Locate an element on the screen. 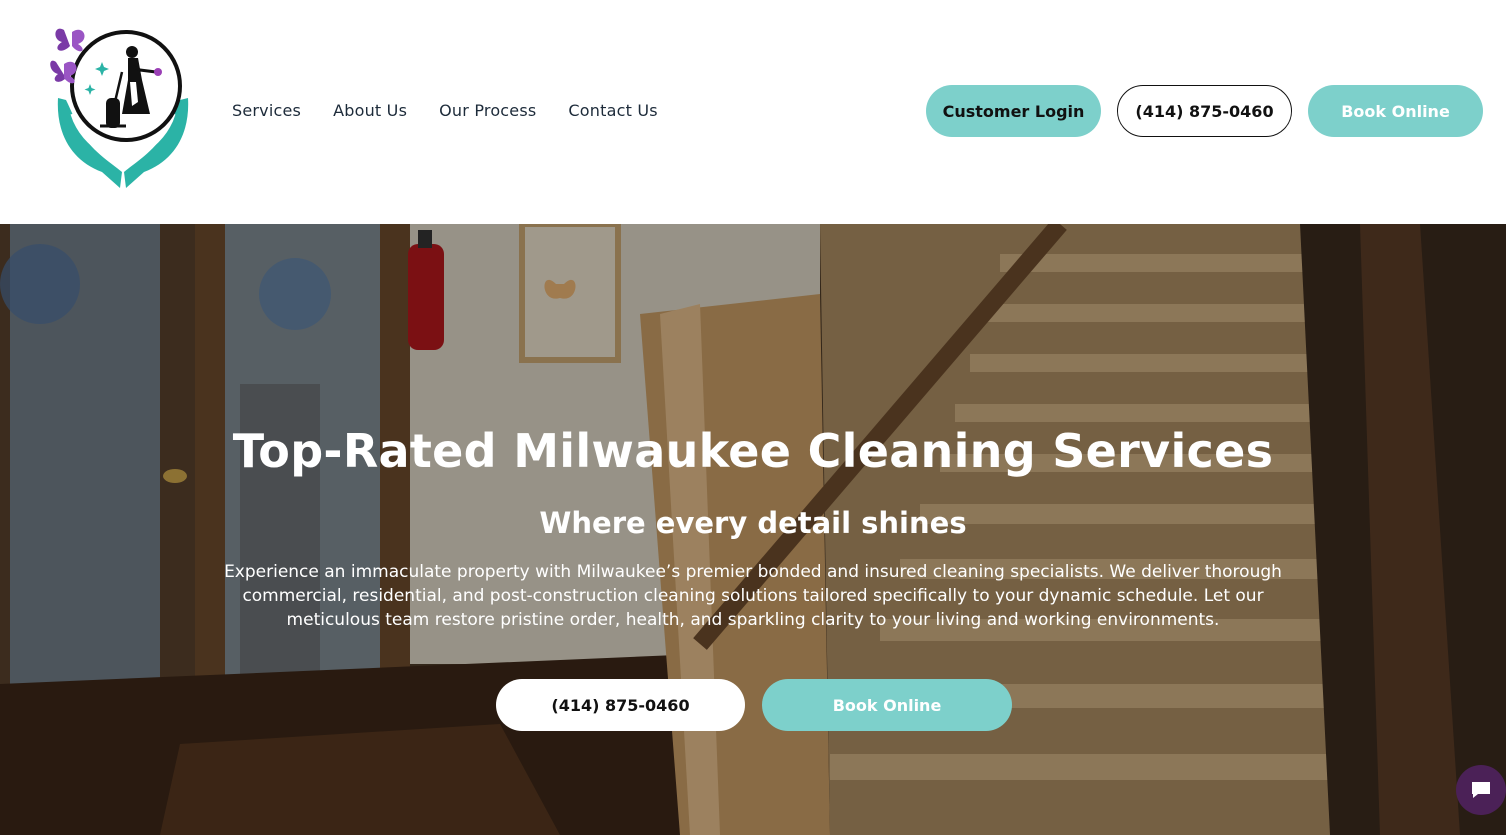 The image size is (1506, 835). hero-book-online-button: Book Online is located at coordinates (887, 705).